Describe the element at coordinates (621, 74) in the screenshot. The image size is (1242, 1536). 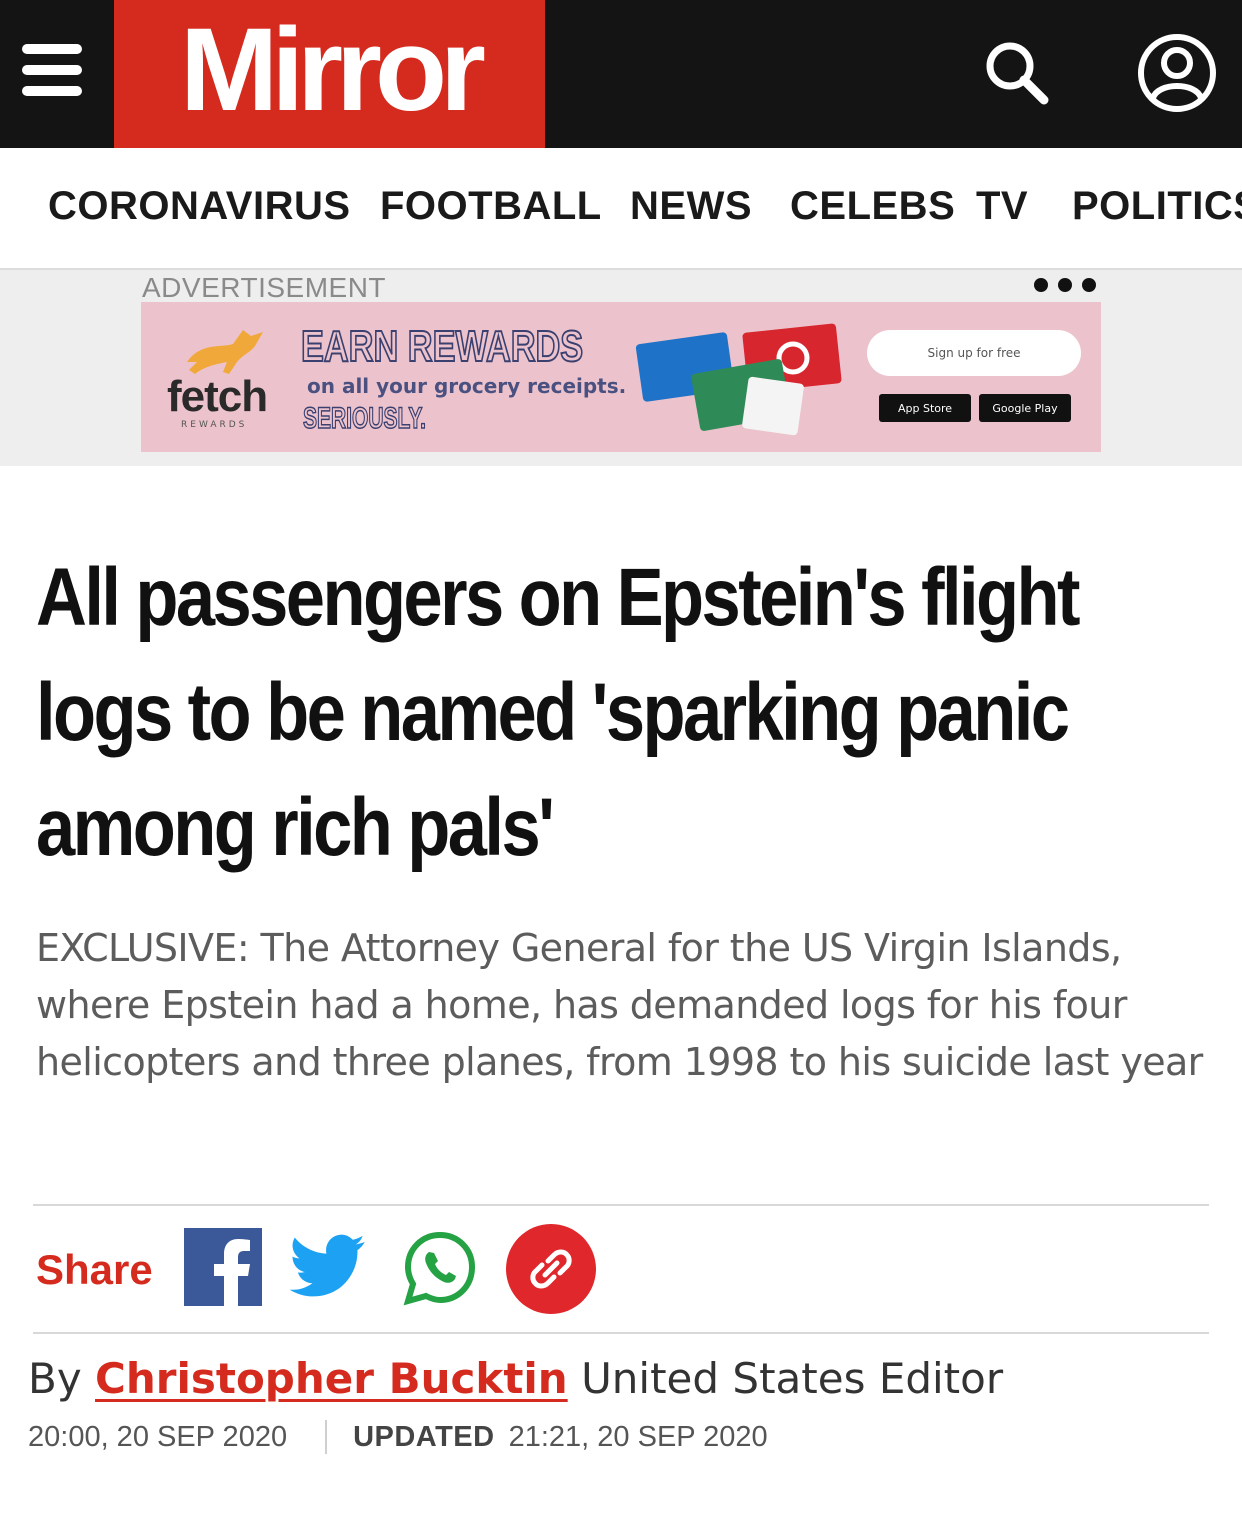
I see `site-header: Mirror` at that location.